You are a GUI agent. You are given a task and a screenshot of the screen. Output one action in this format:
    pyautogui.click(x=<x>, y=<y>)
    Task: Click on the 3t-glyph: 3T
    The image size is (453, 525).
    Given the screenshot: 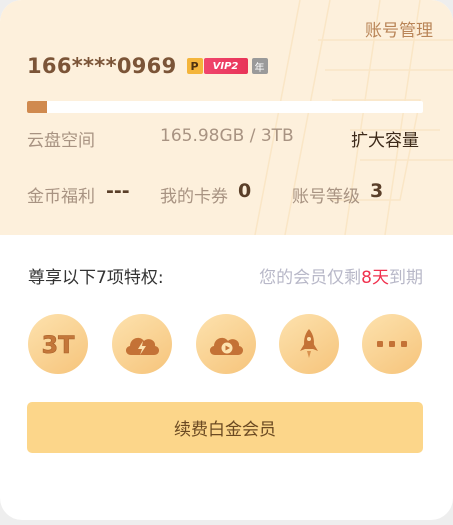 What is the action you would take?
    pyautogui.click(x=58, y=345)
    